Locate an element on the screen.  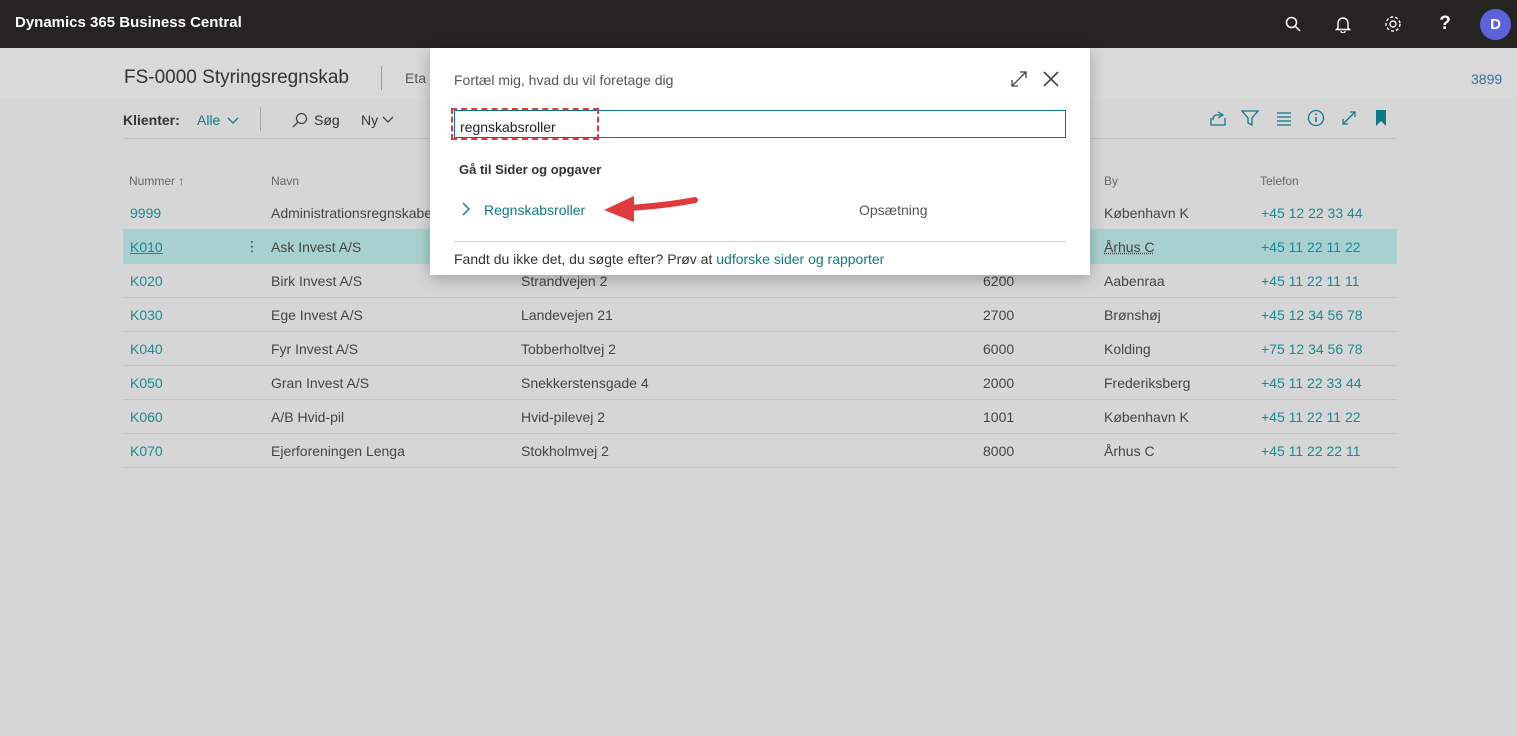
cell-telefon: +75 12 34 56 78 is located at coordinates (1312, 349).